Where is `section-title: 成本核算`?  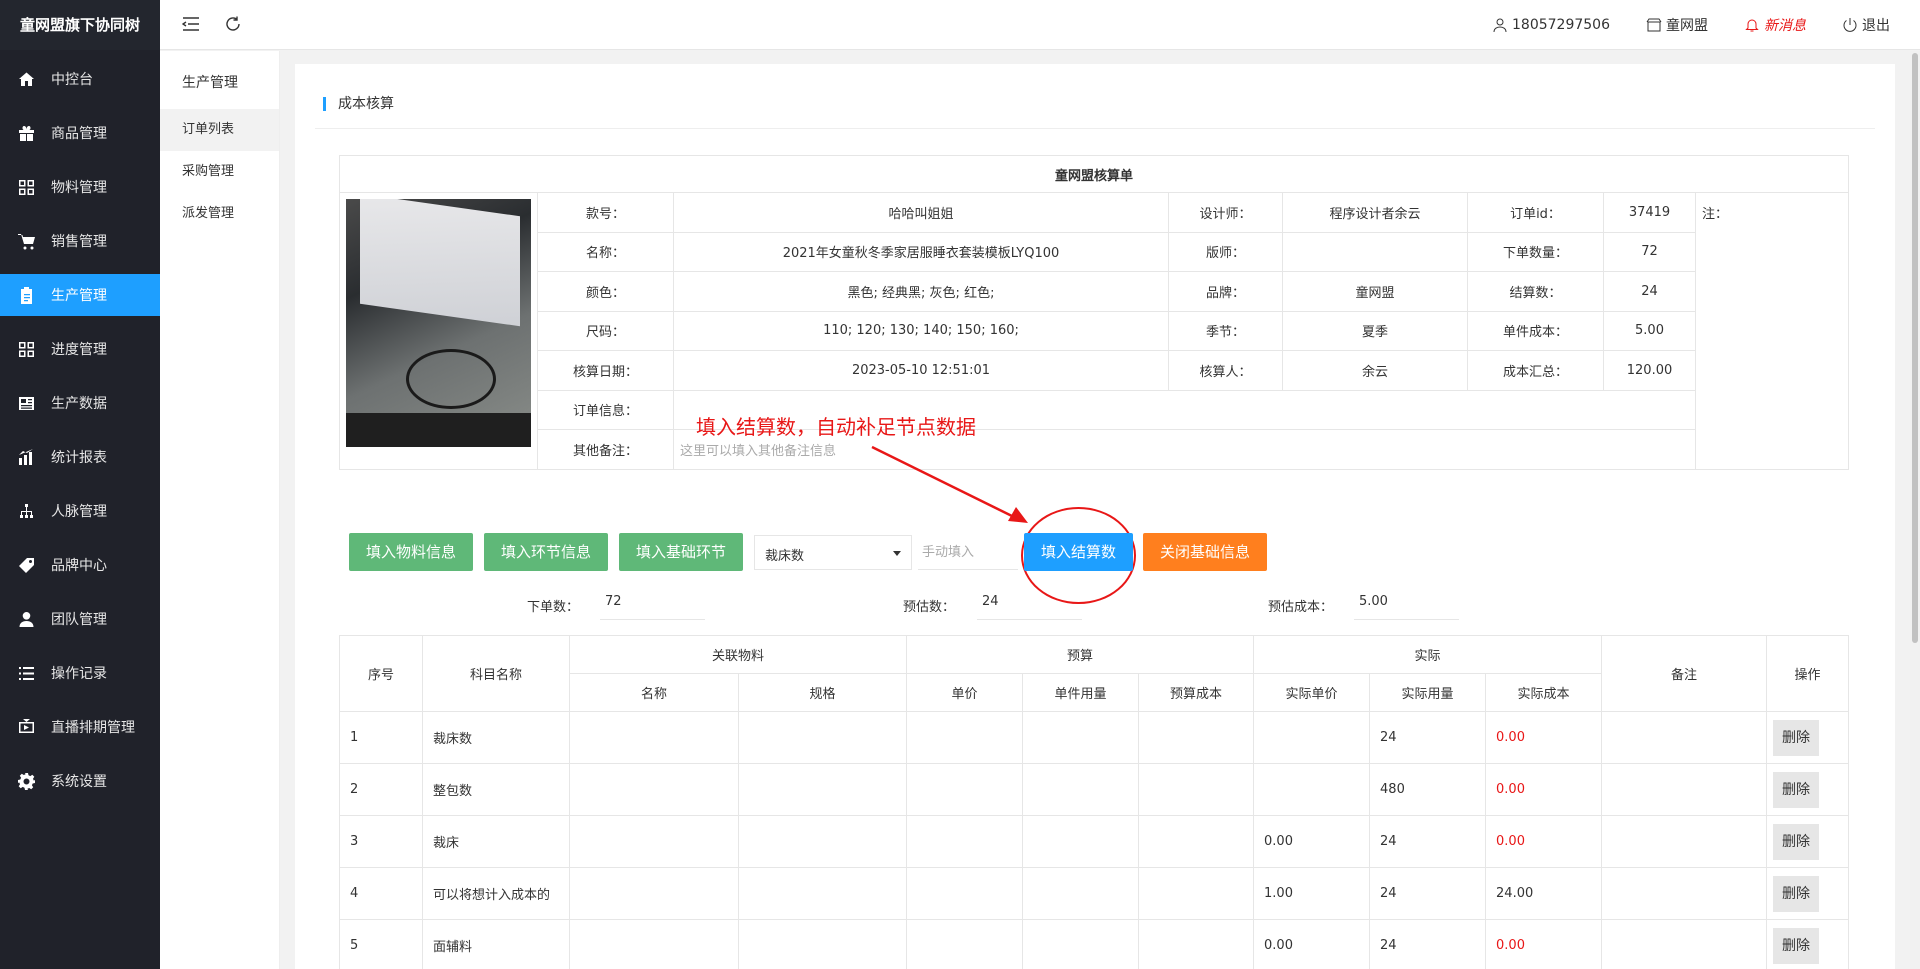 section-title: 成本核算 is located at coordinates (358, 104).